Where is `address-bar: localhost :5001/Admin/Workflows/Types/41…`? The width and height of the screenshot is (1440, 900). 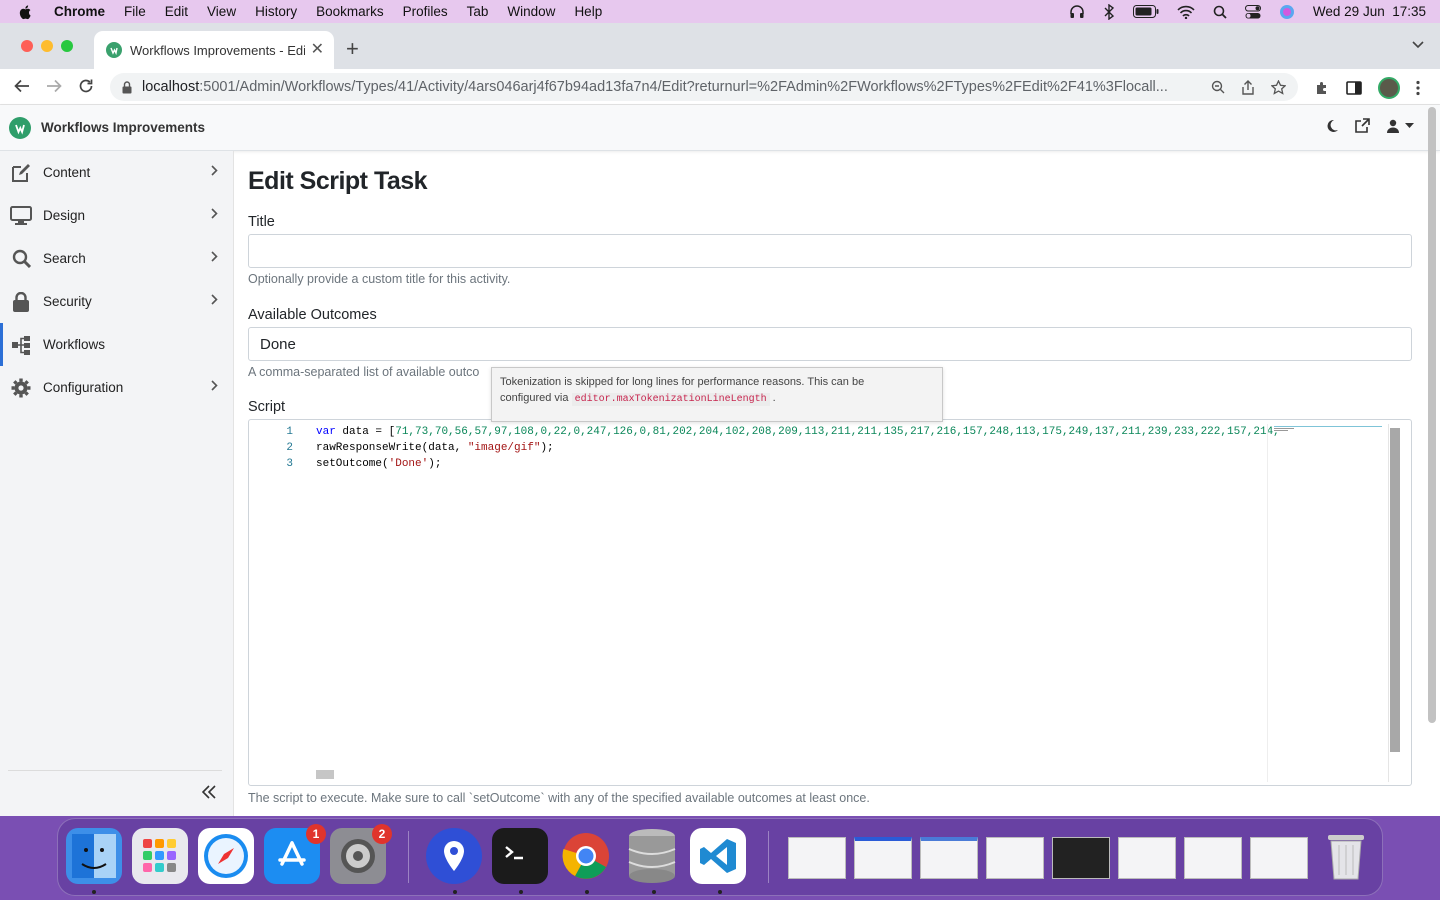
address-bar: localhost :5001/Admin/Workflows/Types/41… is located at coordinates (704, 87).